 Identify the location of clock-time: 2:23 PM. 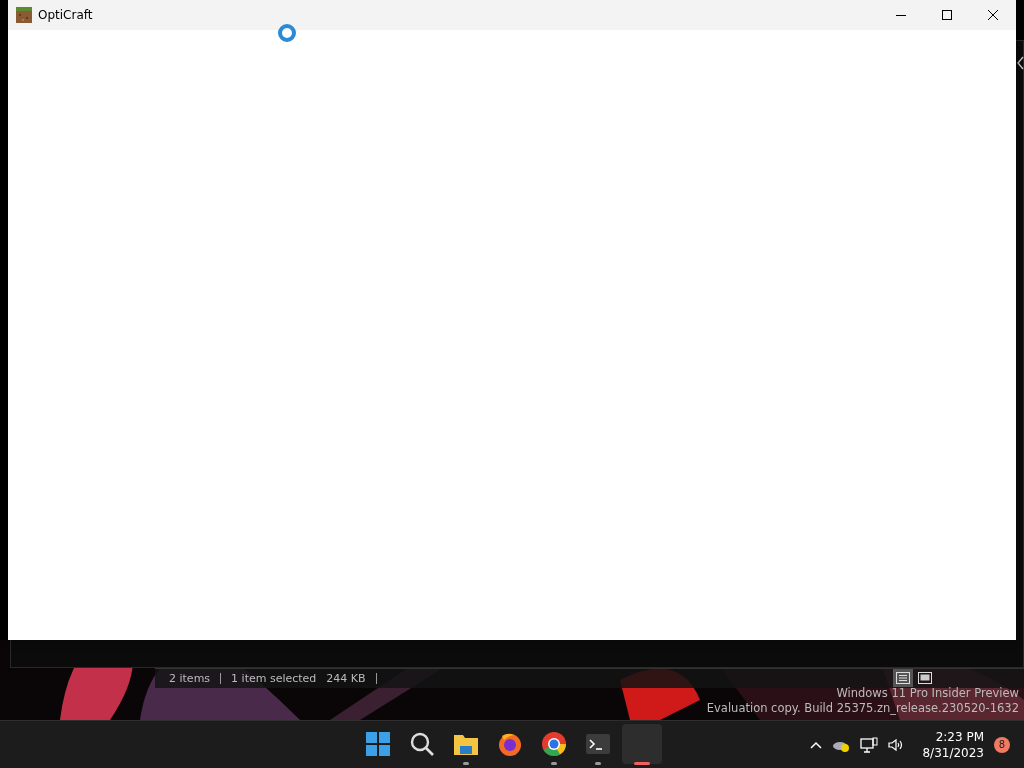
(959, 736).